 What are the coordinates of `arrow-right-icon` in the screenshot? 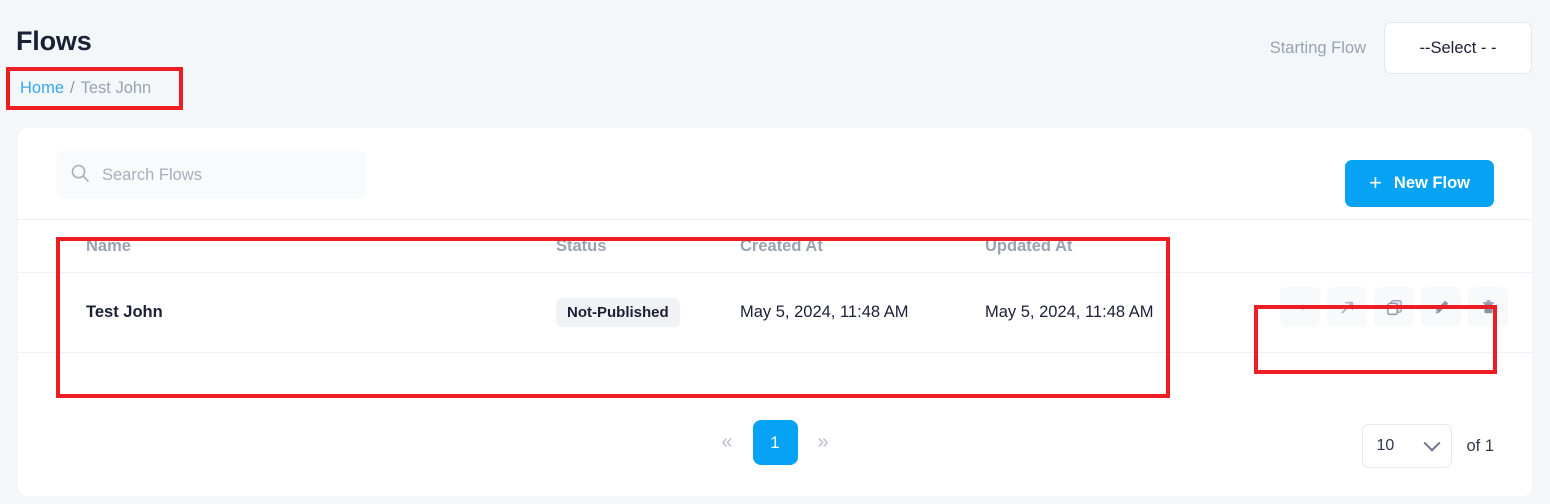 It's located at (1300, 307).